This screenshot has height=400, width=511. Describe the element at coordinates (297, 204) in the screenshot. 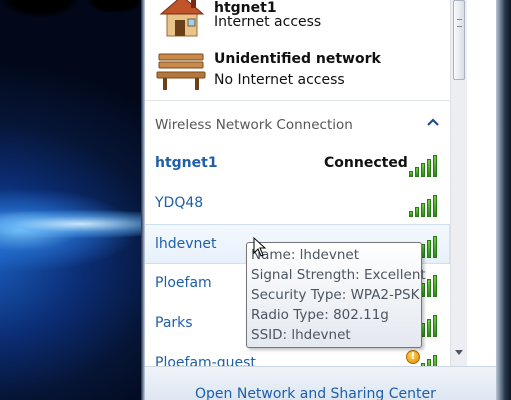

I see `wifi-item-ydq48: YDQ48` at that location.